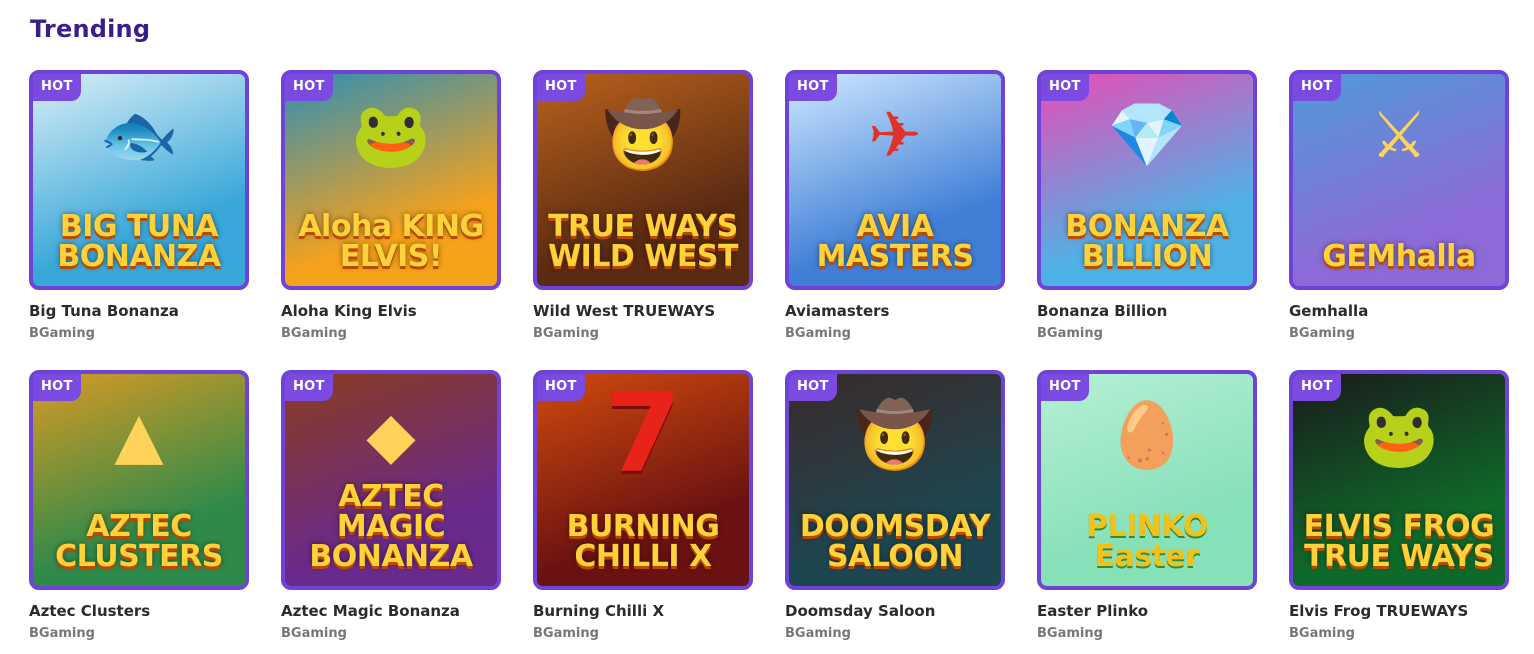 The width and height of the screenshot is (1534, 654). I want to click on game-logo: Aloha KING ELVIS!, so click(391, 241).